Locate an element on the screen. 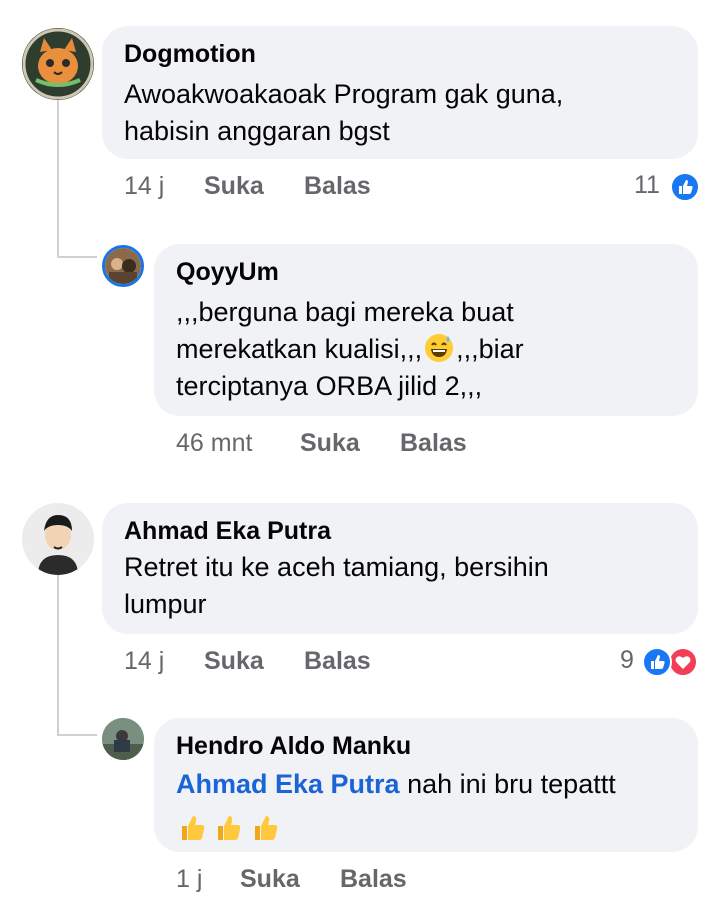  avatar-qoyyum is located at coordinates (123, 266).